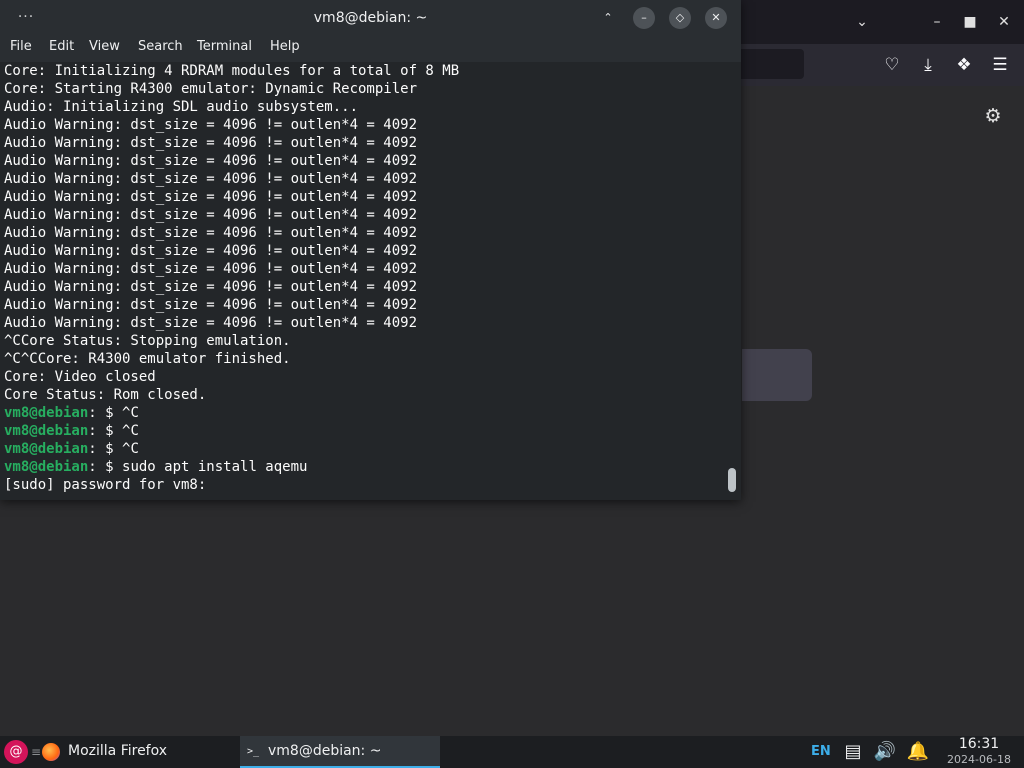 The width and height of the screenshot is (1024, 768). Describe the element at coordinates (732, 480) in the screenshot. I see `scrollbar-thumb` at that location.